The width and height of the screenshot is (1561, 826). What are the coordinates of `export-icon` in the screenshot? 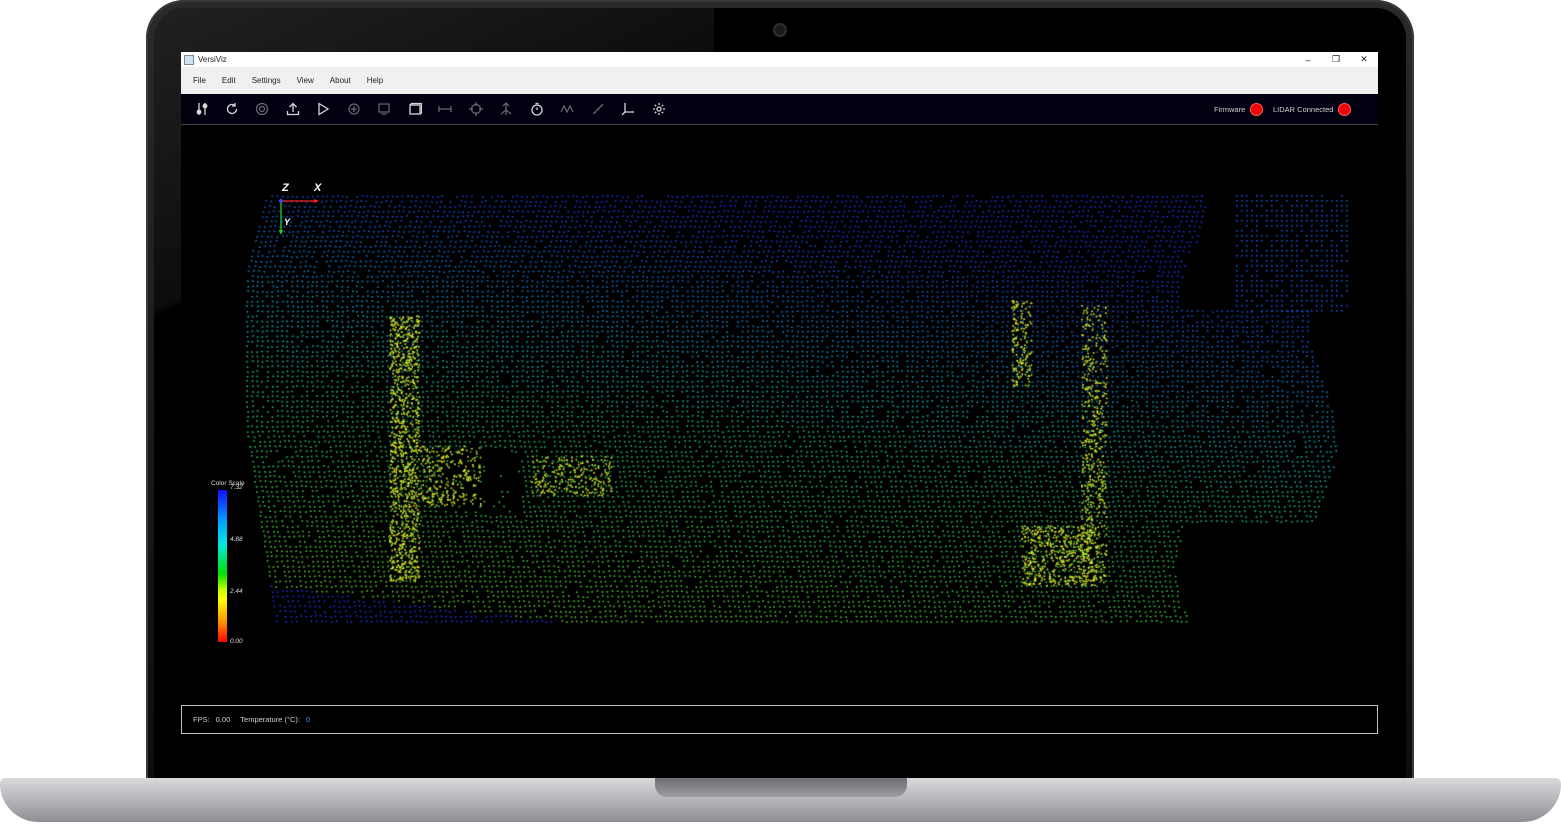 It's located at (293, 109).